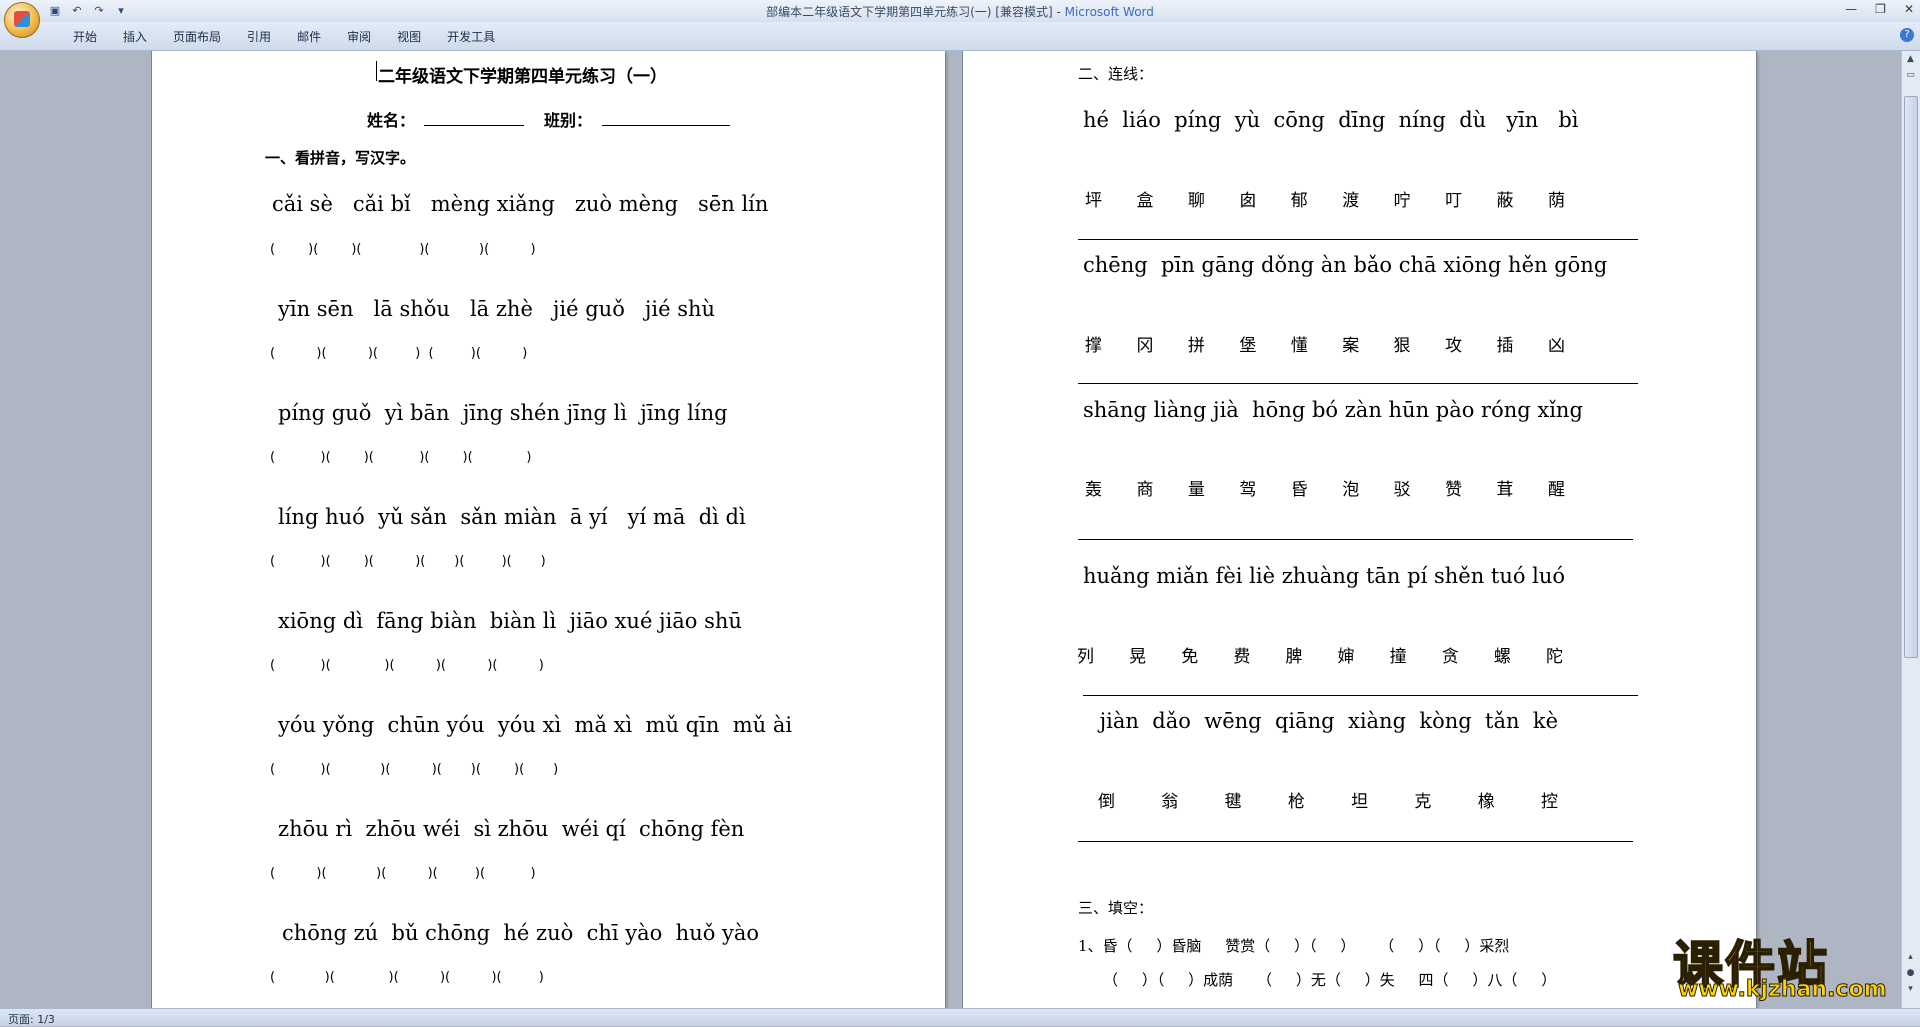 The image size is (1920, 1027). I want to click on scroll-up-icon: ▲, so click(1910, 59).